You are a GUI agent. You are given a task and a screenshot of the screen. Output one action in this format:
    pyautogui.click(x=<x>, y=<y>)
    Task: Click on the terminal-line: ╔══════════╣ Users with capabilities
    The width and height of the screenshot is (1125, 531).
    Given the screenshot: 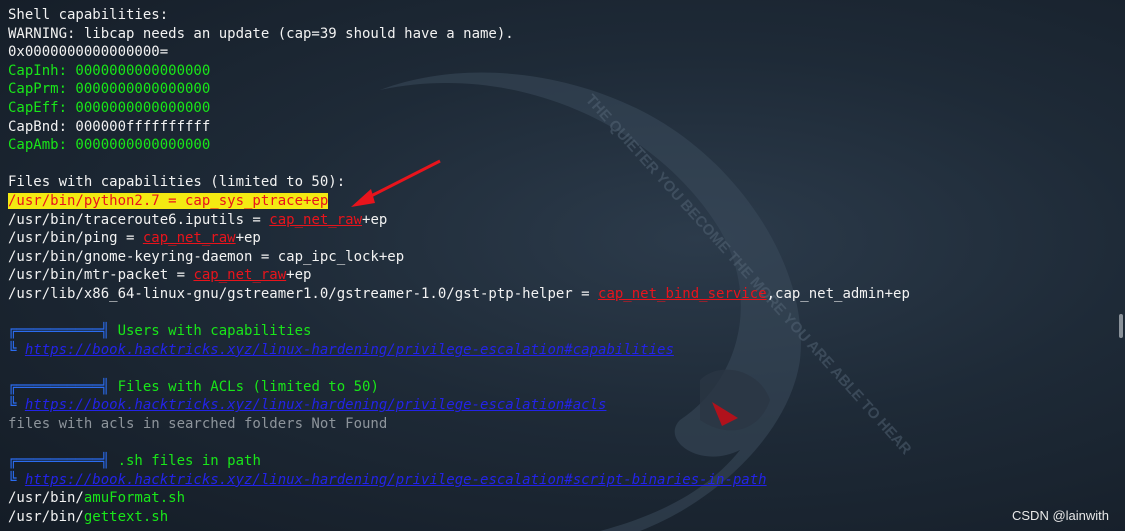 What is the action you would take?
    pyautogui.click(x=559, y=331)
    